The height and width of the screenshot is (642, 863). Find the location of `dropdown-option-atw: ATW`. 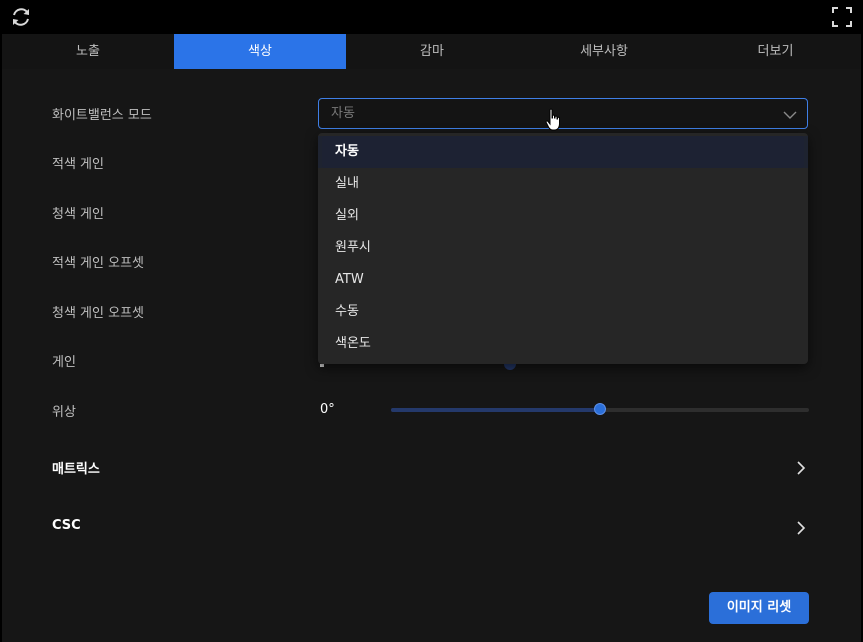

dropdown-option-atw: ATW is located at coordinates (563, 280).